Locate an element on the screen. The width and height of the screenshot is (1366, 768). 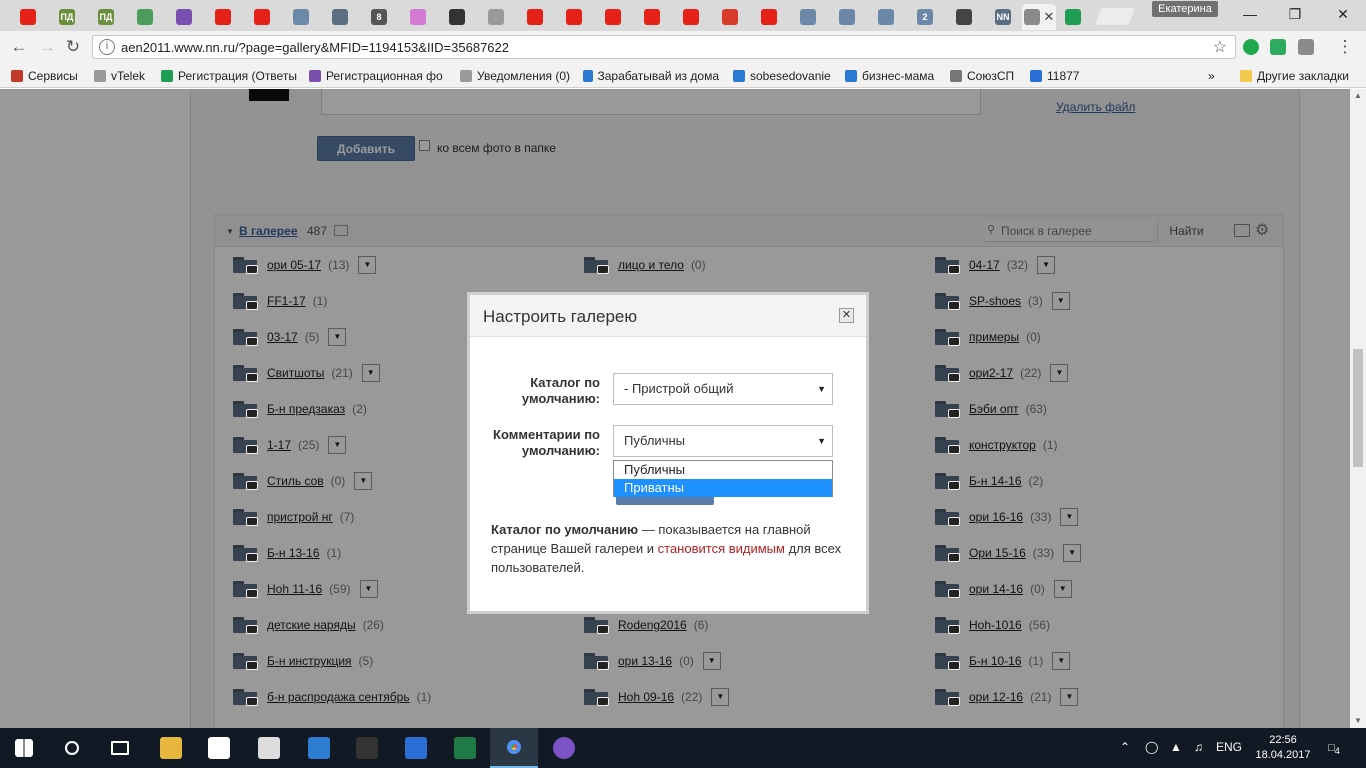
bookmark-star-icon: ☆ is located at coordinates (1220, 47).